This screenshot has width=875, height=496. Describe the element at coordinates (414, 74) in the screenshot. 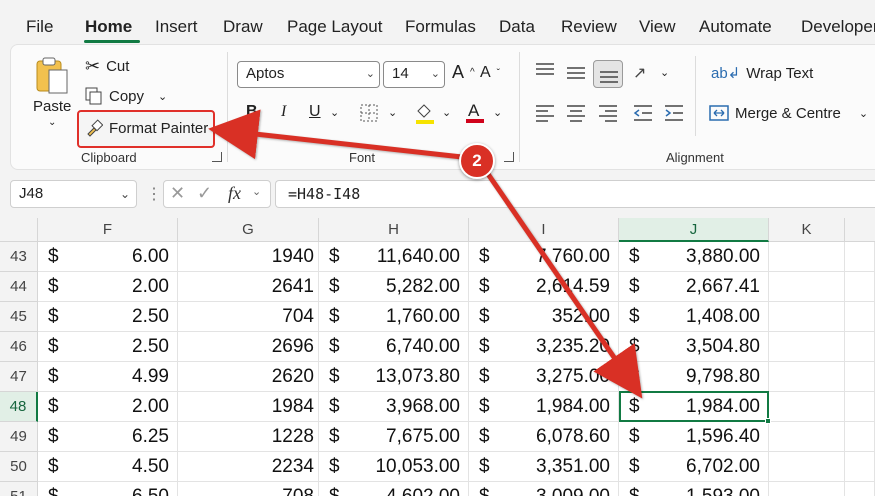

I see `font-size-dropdown: 14 ⌄` at that location.